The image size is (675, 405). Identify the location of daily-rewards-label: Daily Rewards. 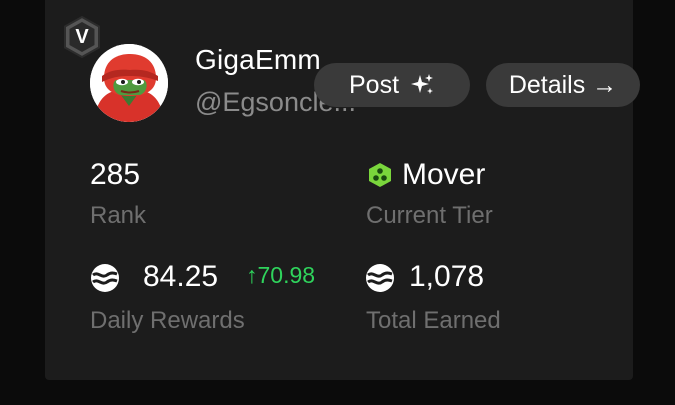
(167, 320).